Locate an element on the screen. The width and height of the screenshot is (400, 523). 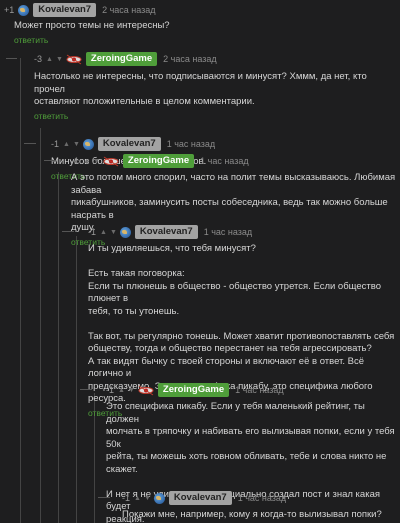
comment-header: -3 ▲ ▼ ZeroingGame 2 часа назад is located at coordinates (200, 59).